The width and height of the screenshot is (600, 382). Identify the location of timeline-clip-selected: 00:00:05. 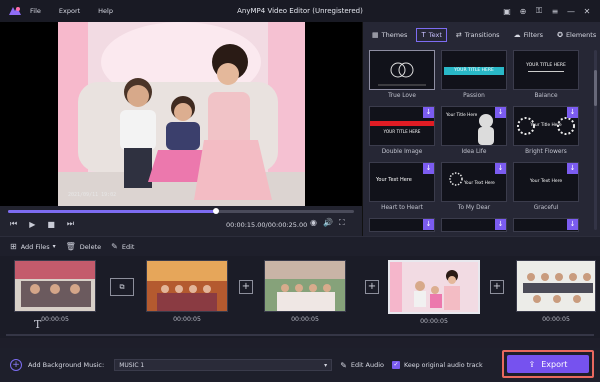
(434, 292).